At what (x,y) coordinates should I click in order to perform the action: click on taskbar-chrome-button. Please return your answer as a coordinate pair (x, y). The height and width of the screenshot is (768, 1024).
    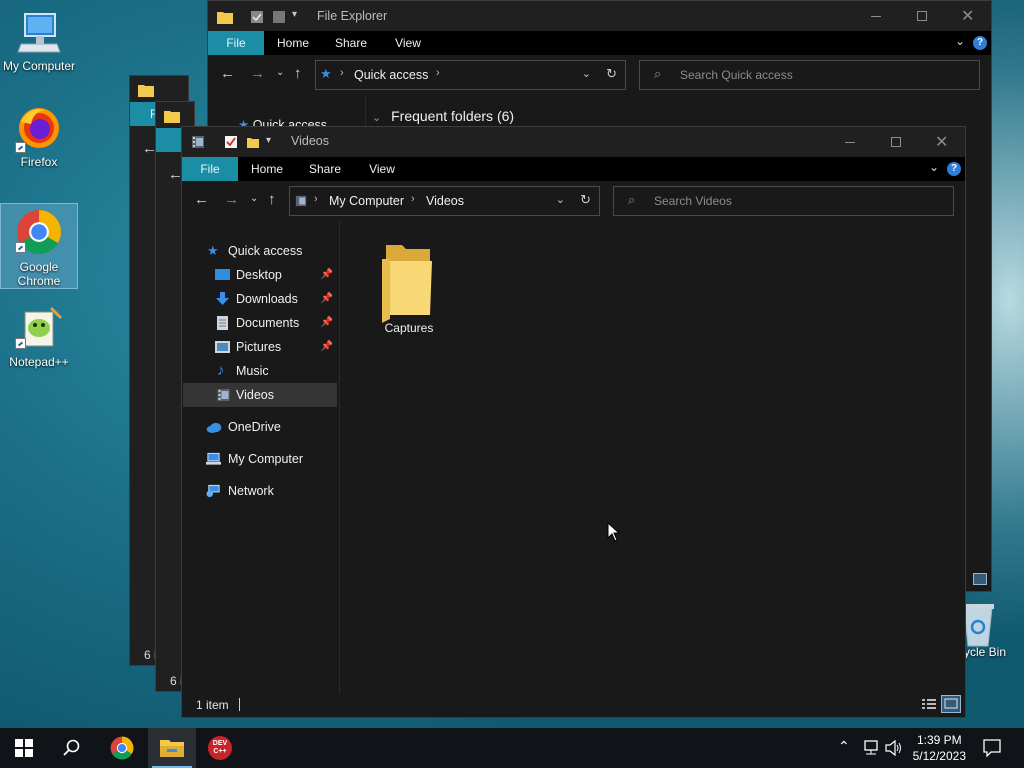
    Looking at the image, I should click on (122, 748).